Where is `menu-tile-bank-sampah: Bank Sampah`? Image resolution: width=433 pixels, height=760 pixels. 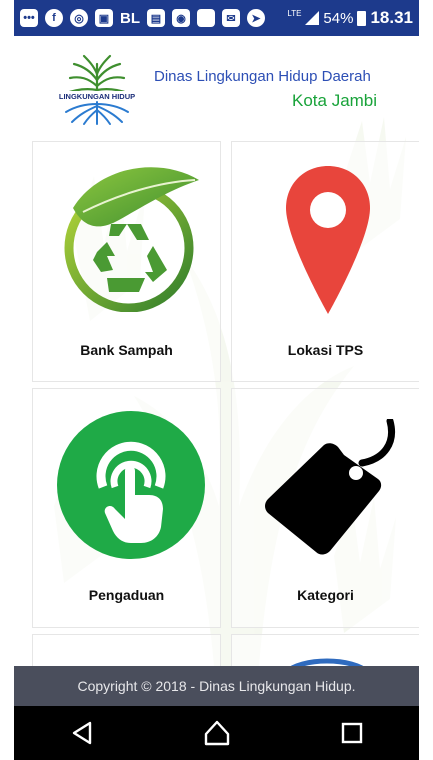 menu-tile-bank-sampah: Bank Sampah is located at coordinates (126, 261).